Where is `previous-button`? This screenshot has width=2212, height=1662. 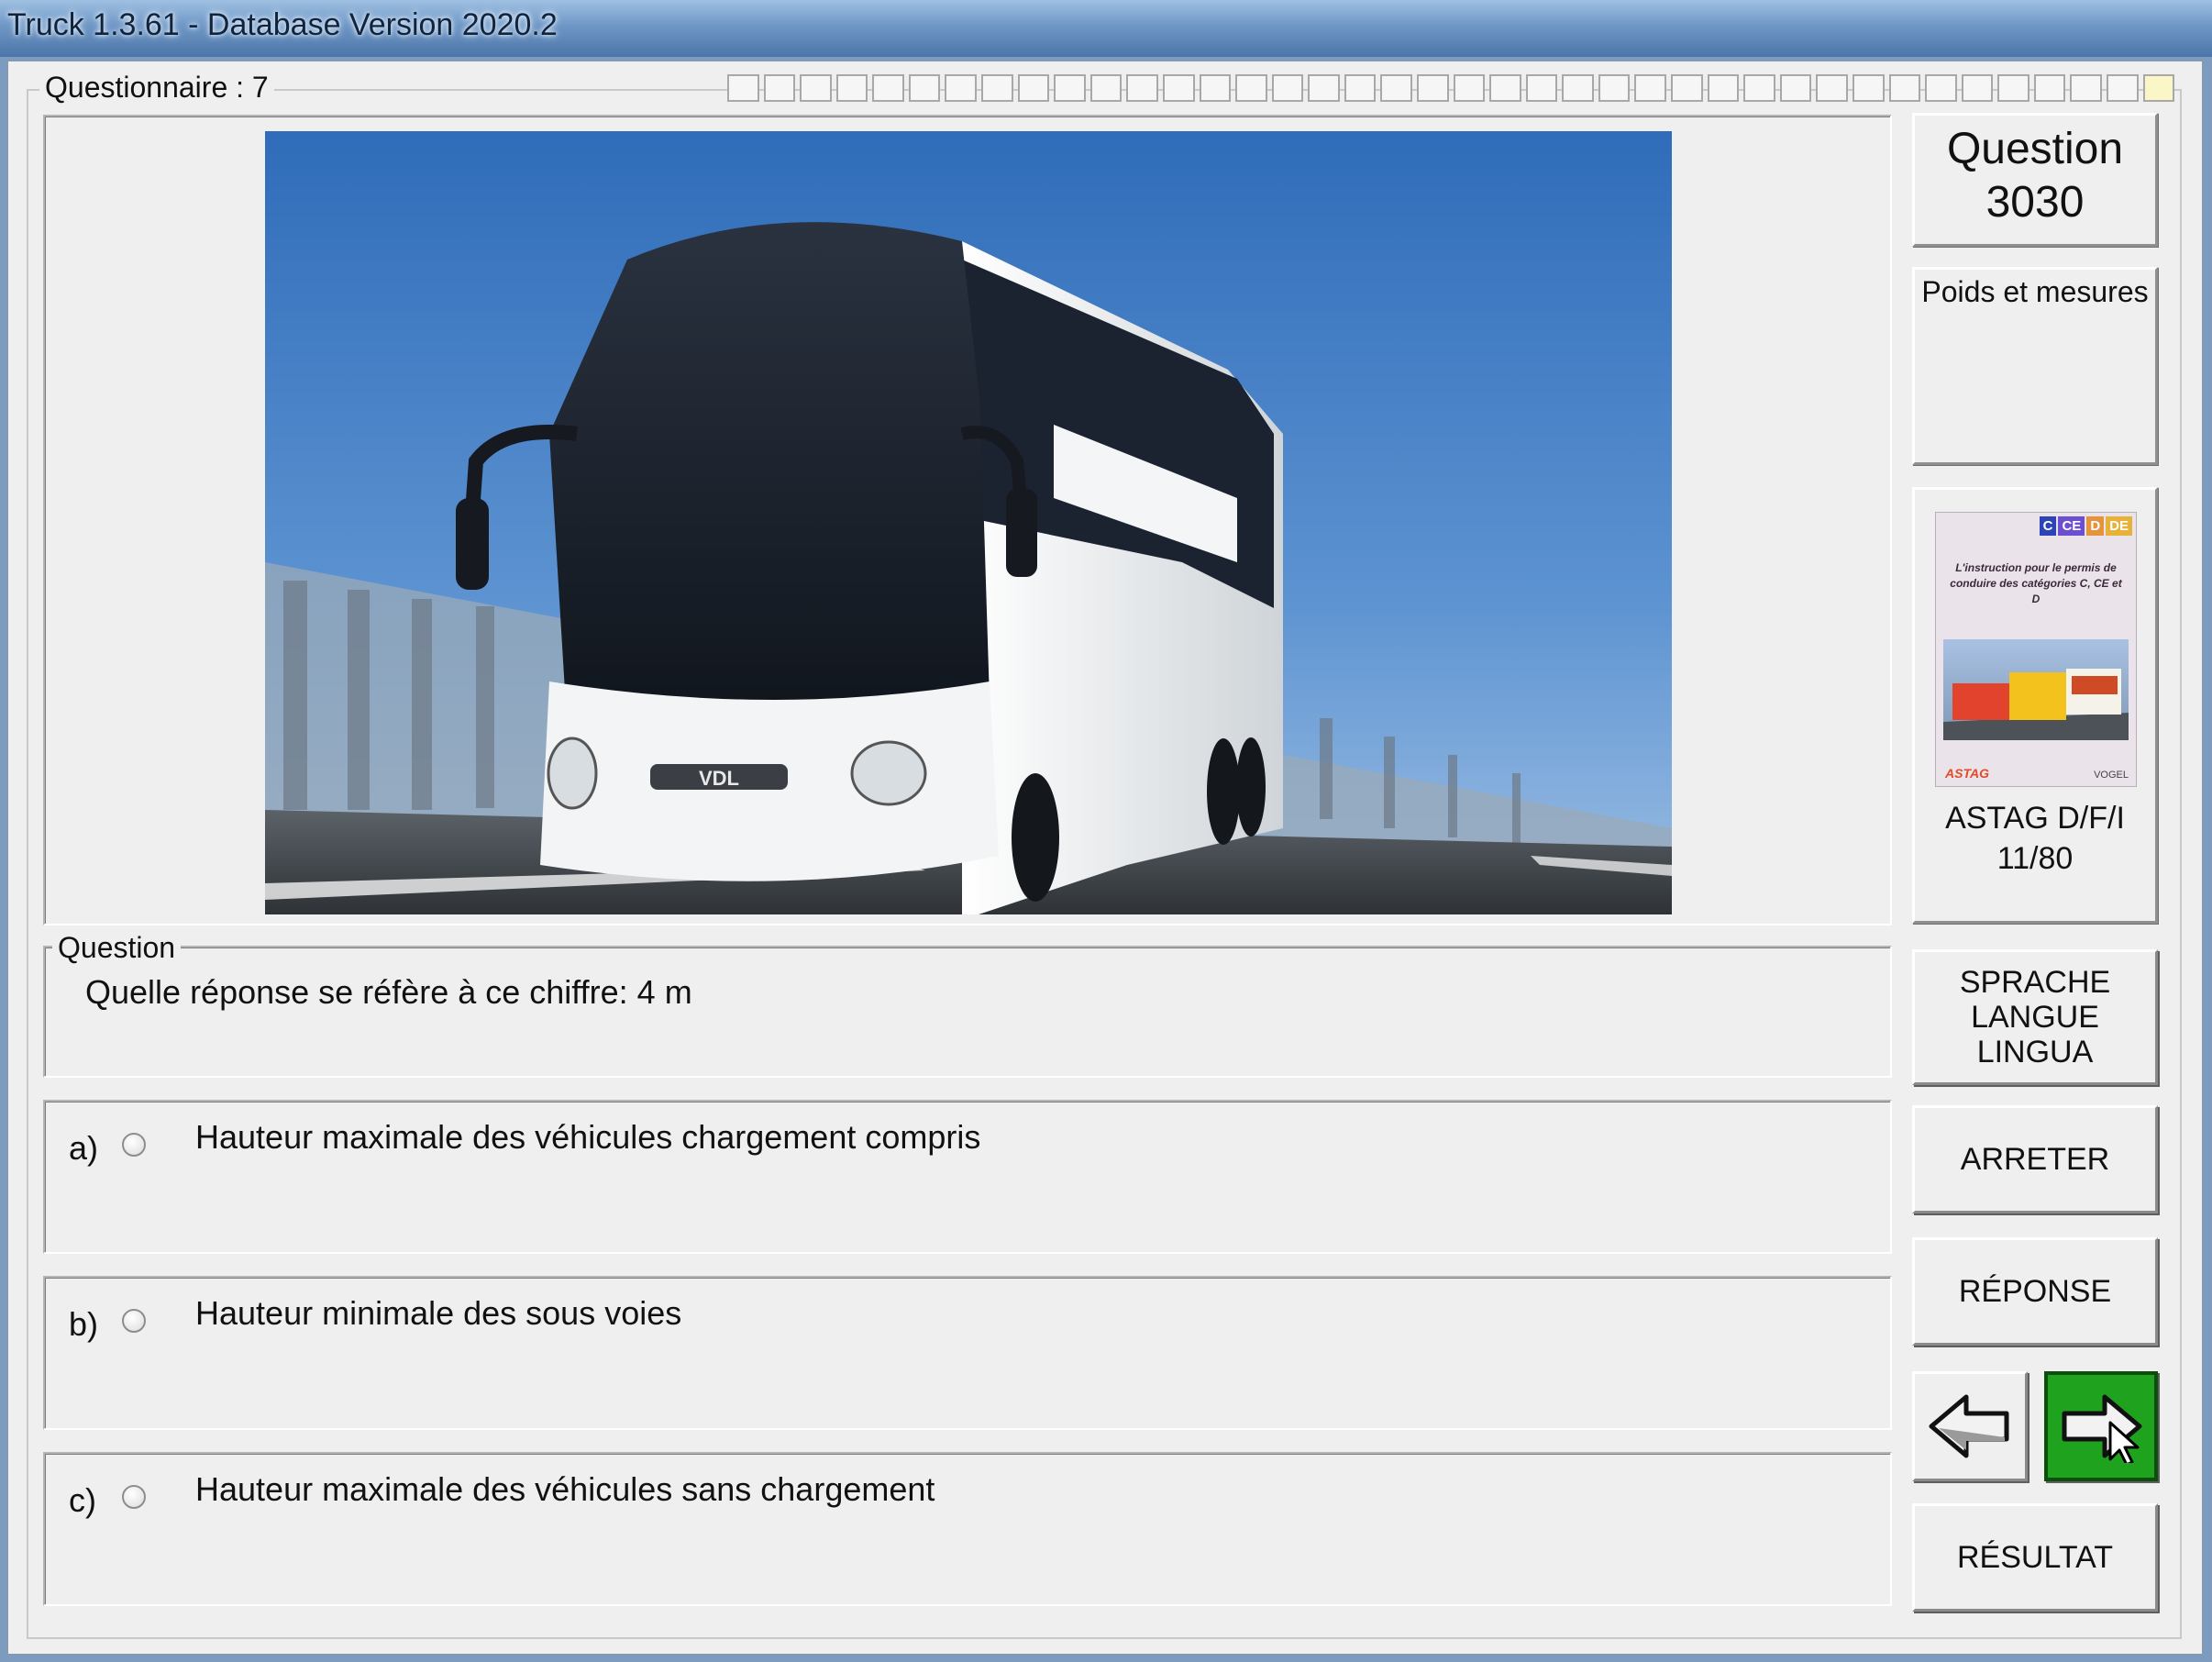 previous-button is located at coordinates (1970, 1426).